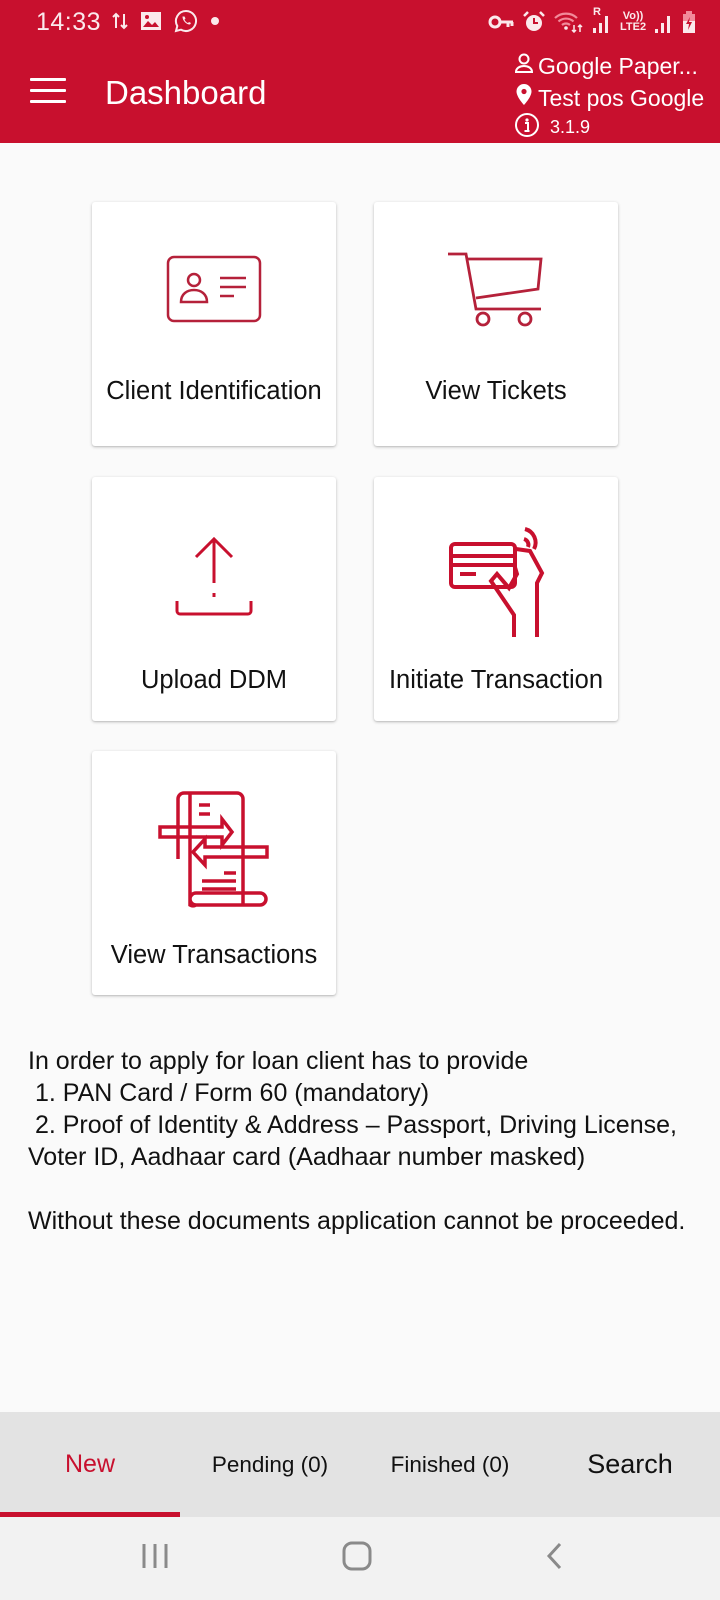  I want to click on signal-icon, so click(664, 22).